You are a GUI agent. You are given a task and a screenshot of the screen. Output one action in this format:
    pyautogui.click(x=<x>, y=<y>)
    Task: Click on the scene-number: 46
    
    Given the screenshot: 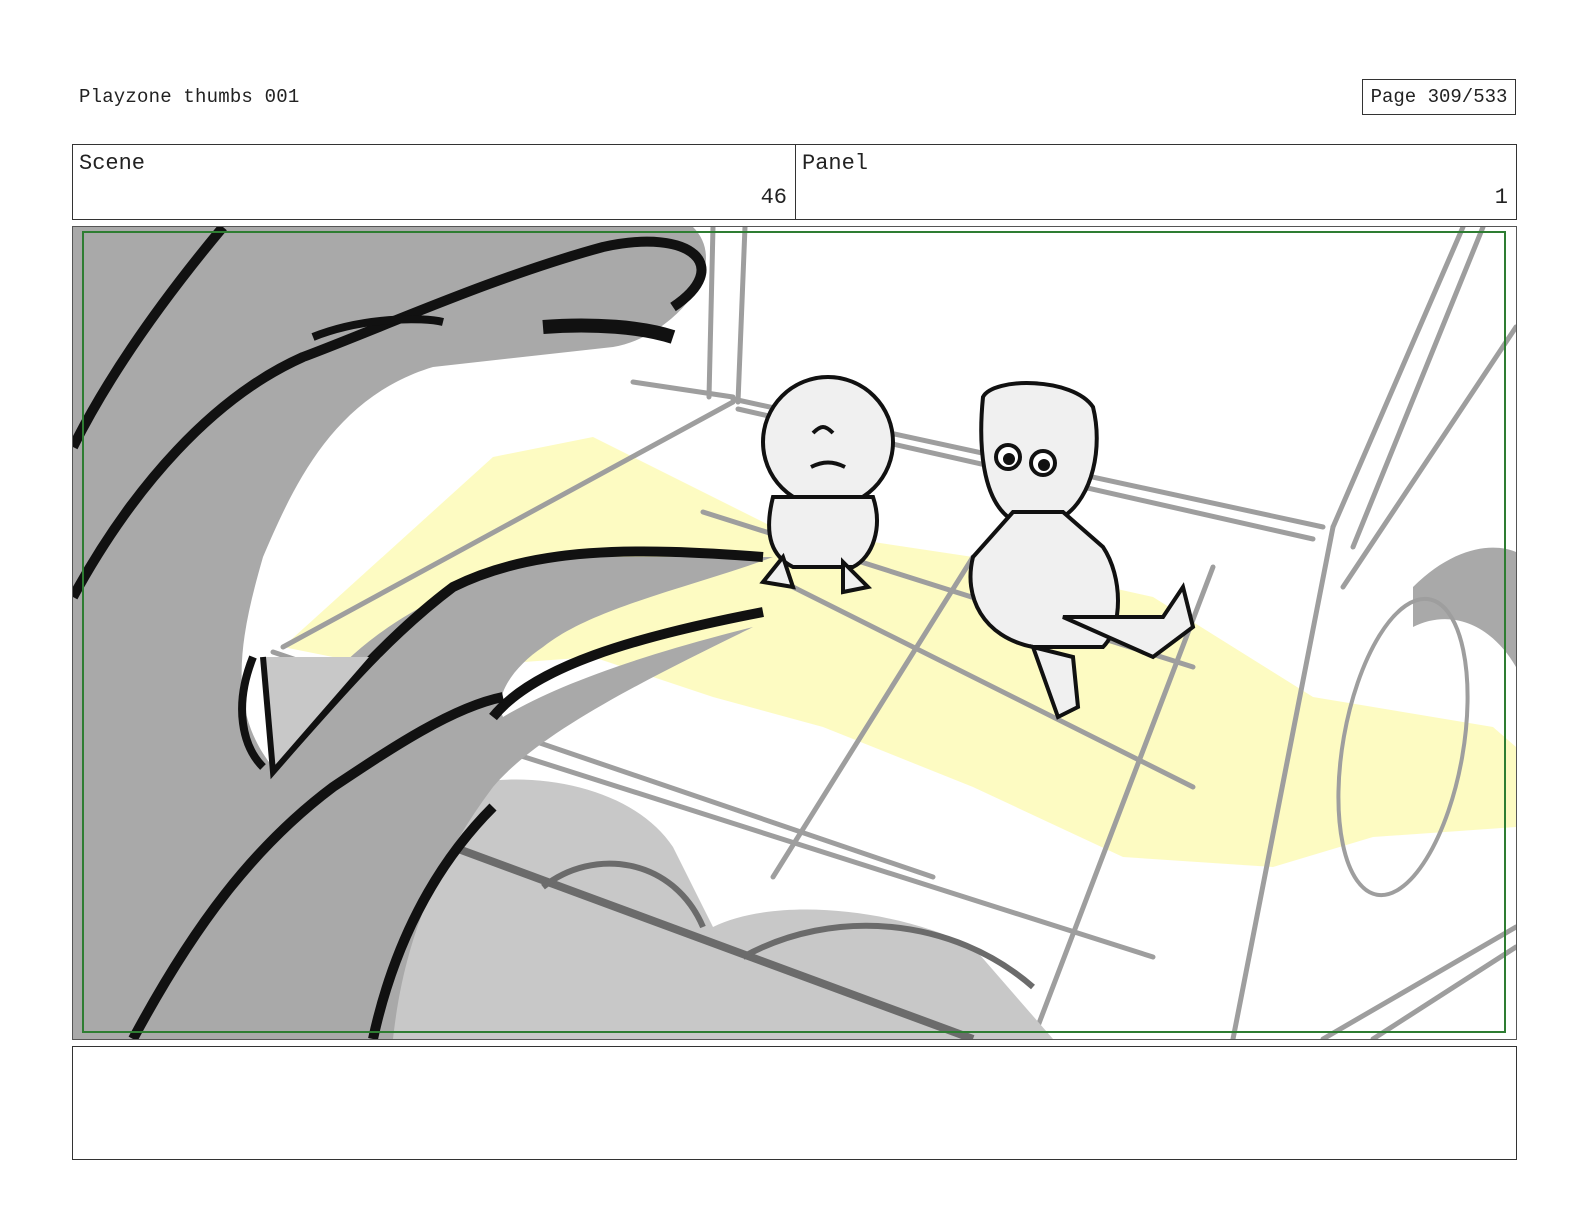 What is the action you would take?
    pyautogui.click(x=773, y=197)
    